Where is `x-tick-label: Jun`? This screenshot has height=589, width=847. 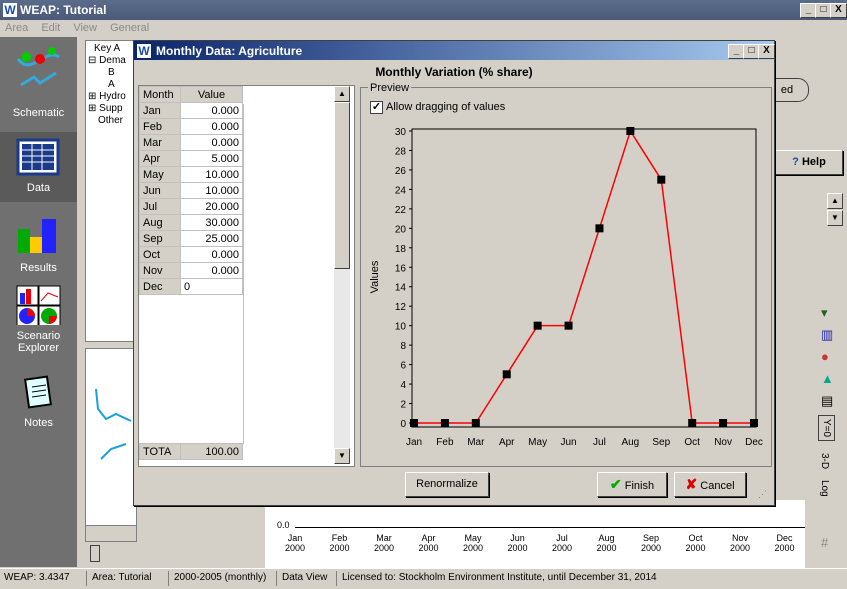 x-tick-label: Jun is located at coordinates (568, 442).